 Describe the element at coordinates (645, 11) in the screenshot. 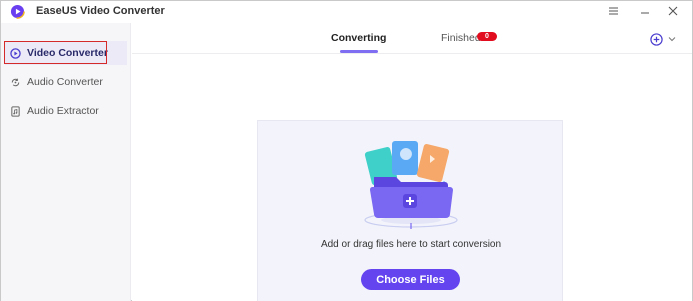

I see `minimize-icon` at that location.